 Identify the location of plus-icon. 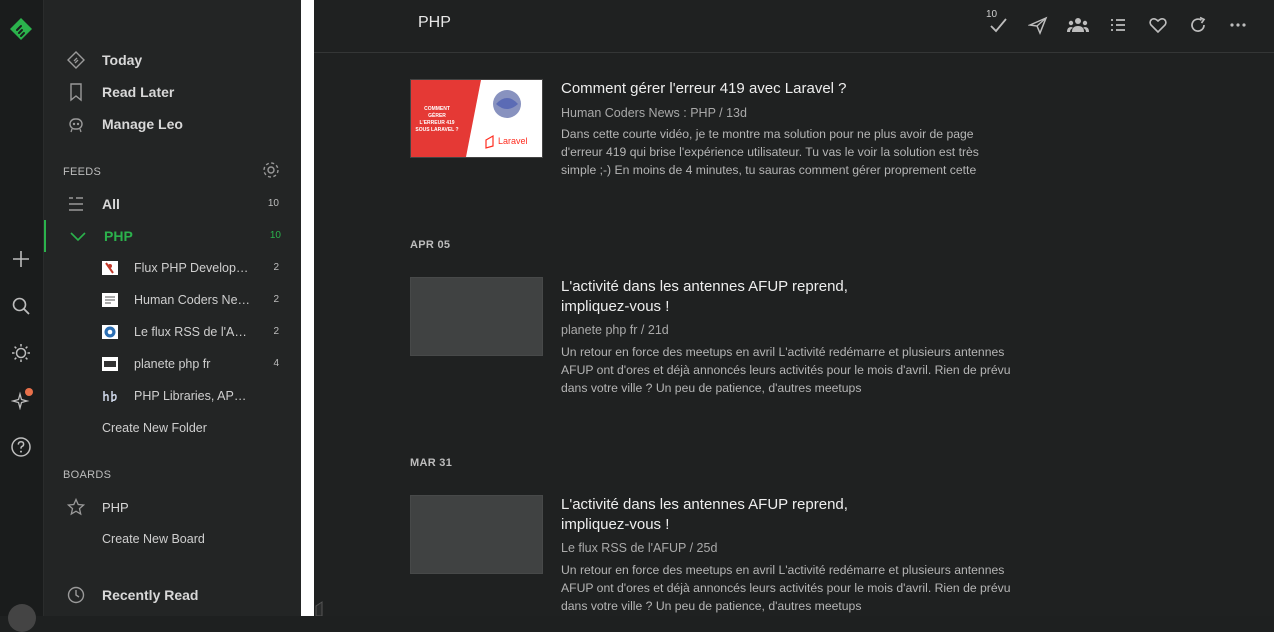
(21, 259).